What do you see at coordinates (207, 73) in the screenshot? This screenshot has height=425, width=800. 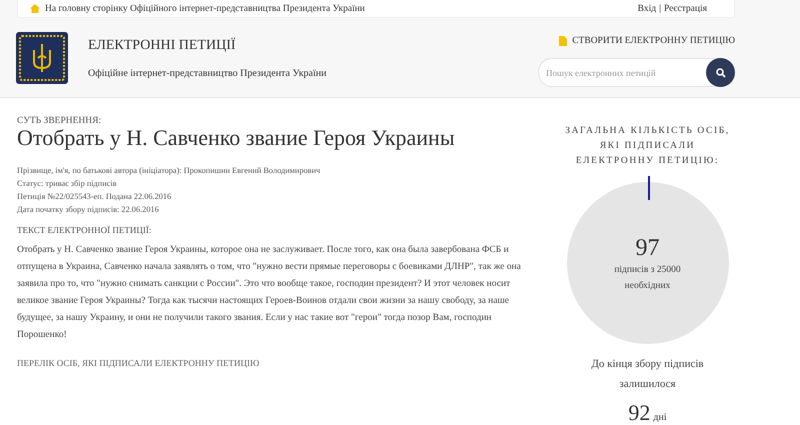 I see `site-subtitle: Офіційне інтернет-представництво Президента України` at bounding box center [207, 73].